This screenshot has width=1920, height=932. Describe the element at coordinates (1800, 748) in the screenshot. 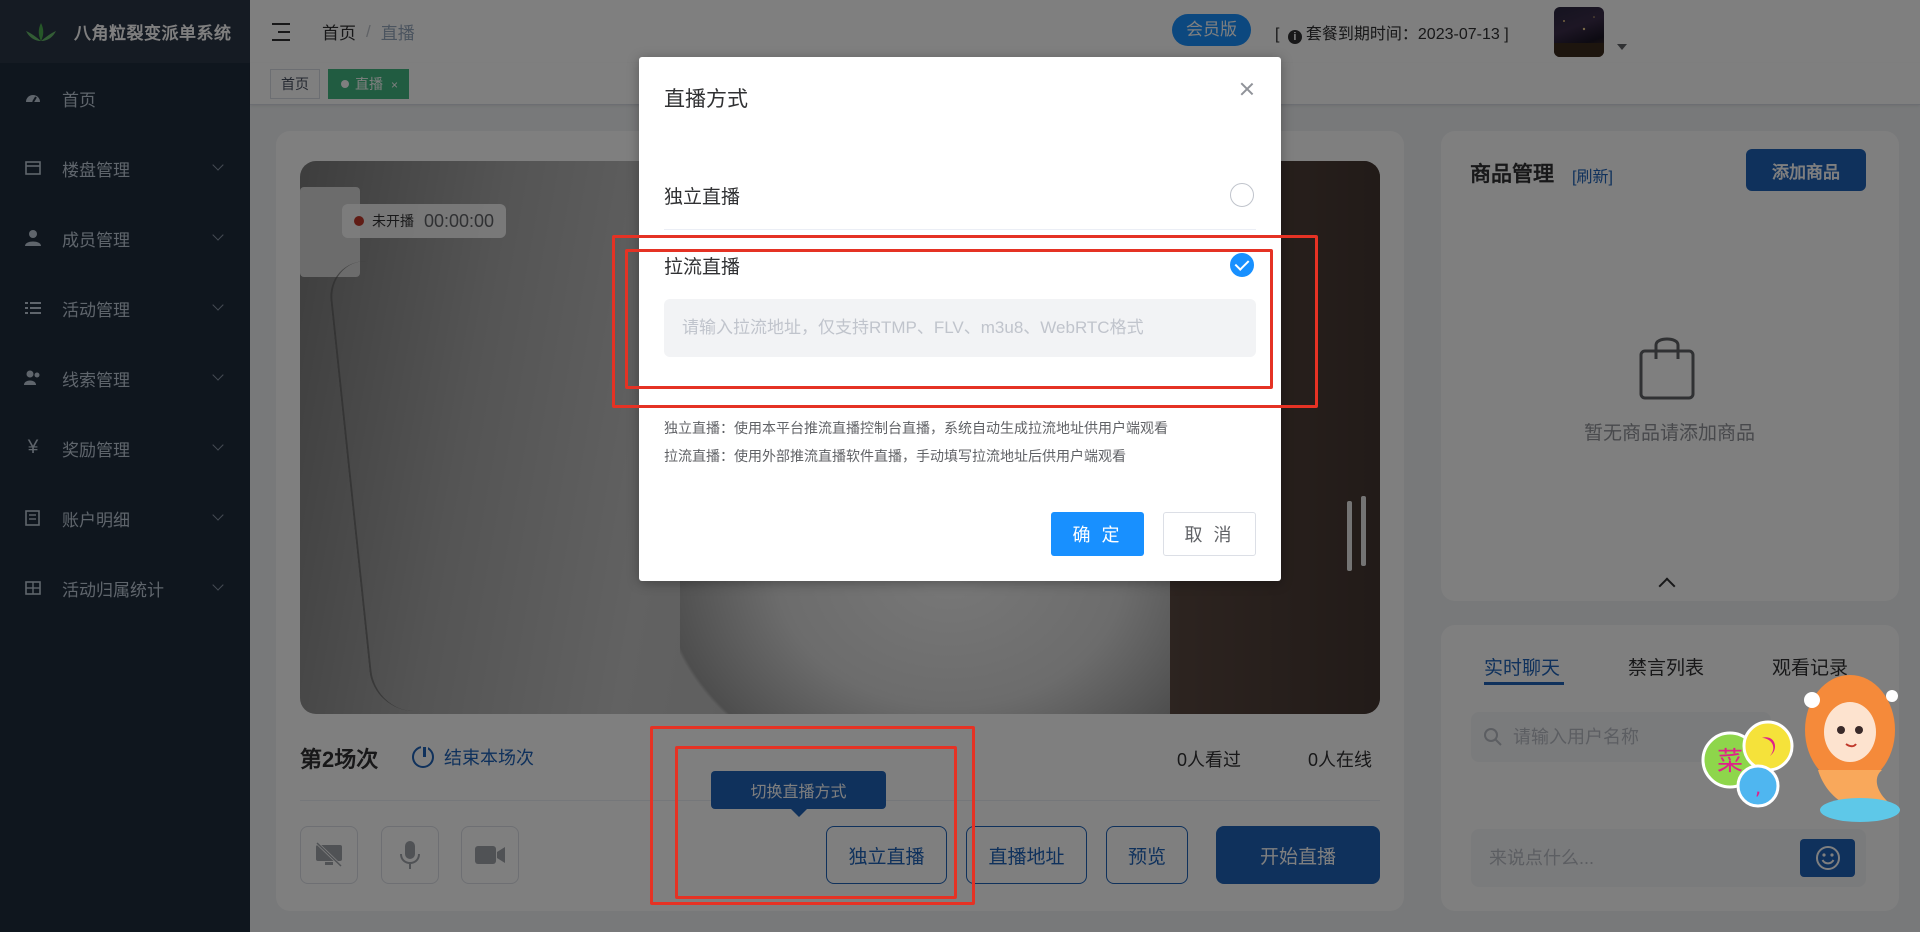

I see `mermaid-mascot-icon: 菜 ,` at that location.